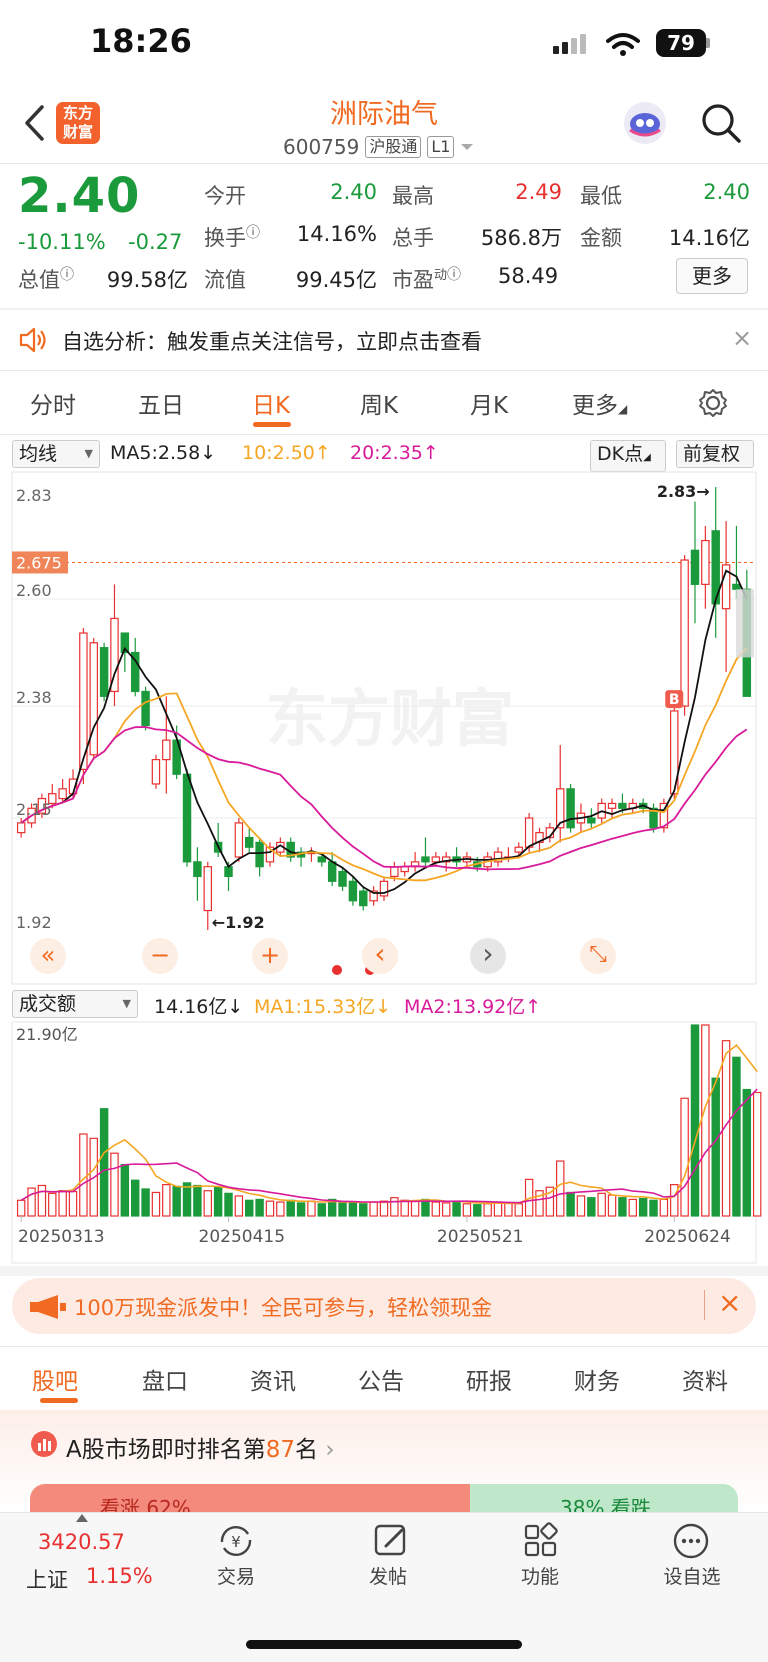 The height and width of the screenshot is (1662, 768). Describe the element at coordinates (604, 1499) in the screenshot. I see `bear-bar: 38% 看跌` at that location.